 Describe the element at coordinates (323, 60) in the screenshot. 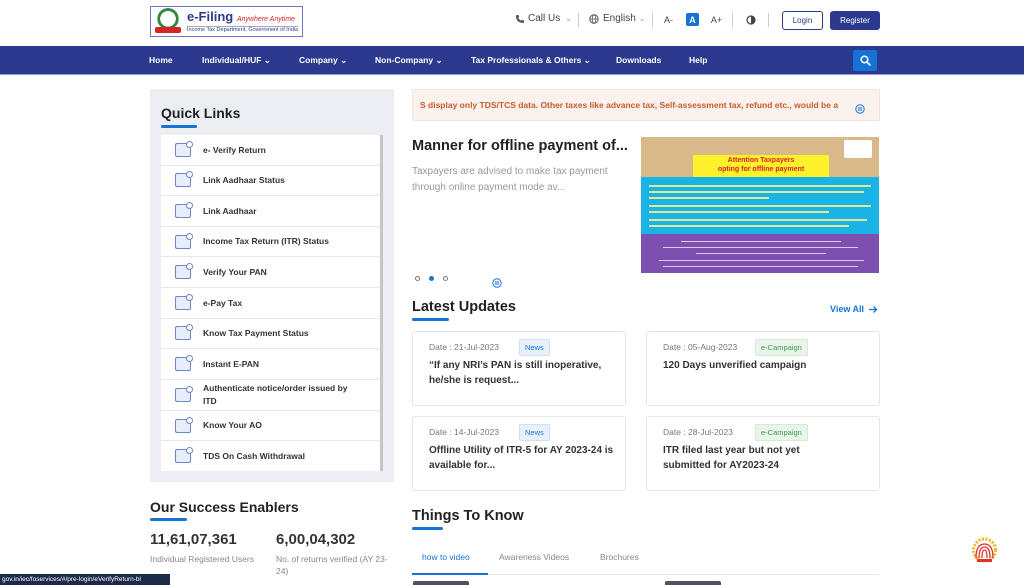

I see `nav-item-company: Company ⌄` at that location.